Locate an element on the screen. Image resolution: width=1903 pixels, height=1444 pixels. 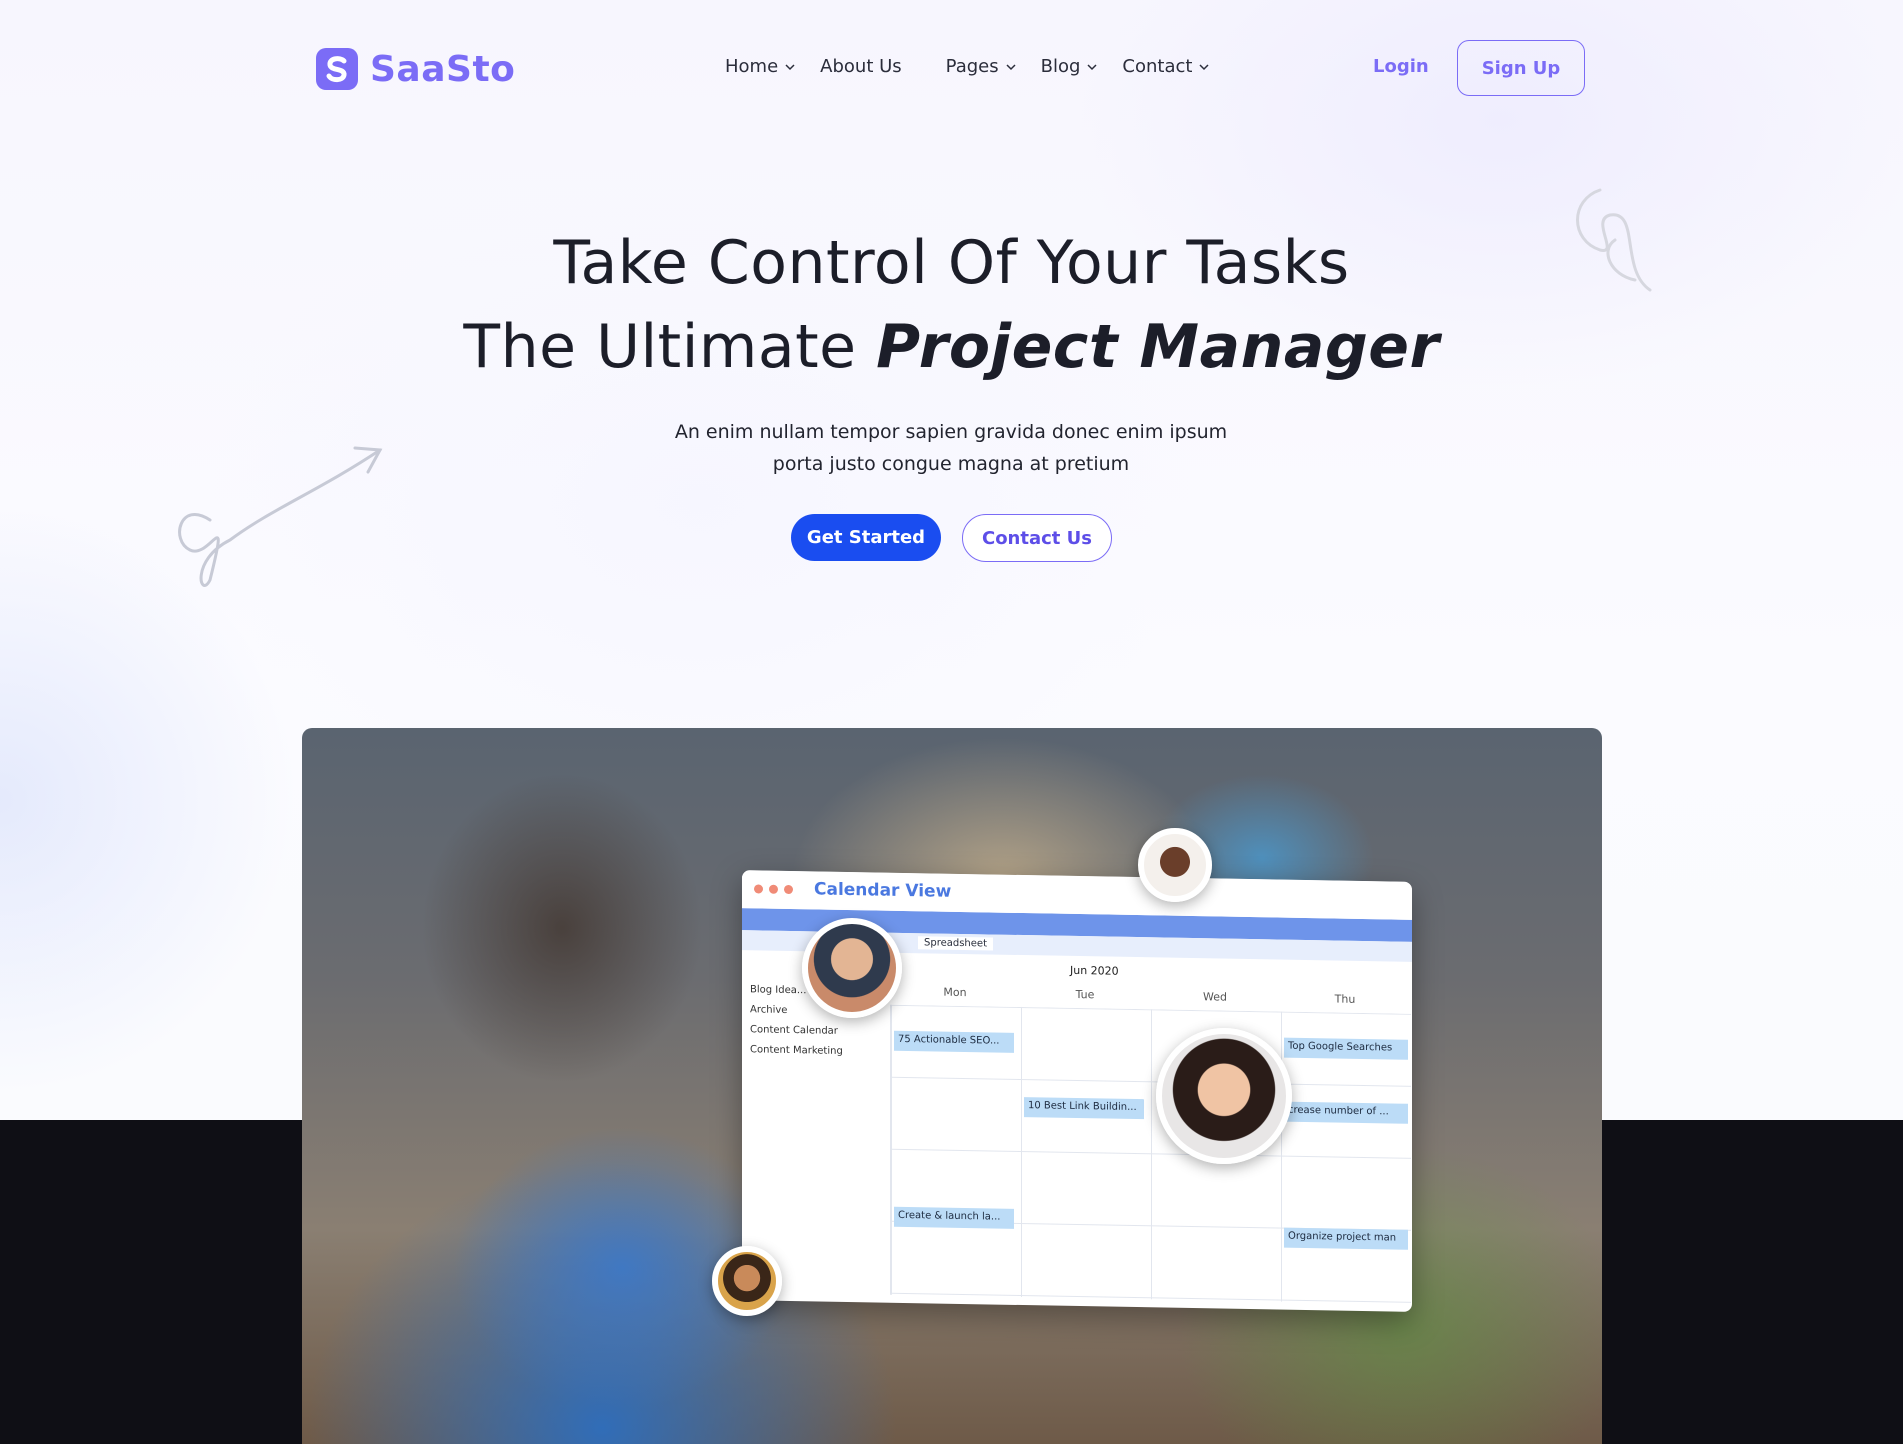
nav-item-contact: Contact is located at coordinates (1166, 66).